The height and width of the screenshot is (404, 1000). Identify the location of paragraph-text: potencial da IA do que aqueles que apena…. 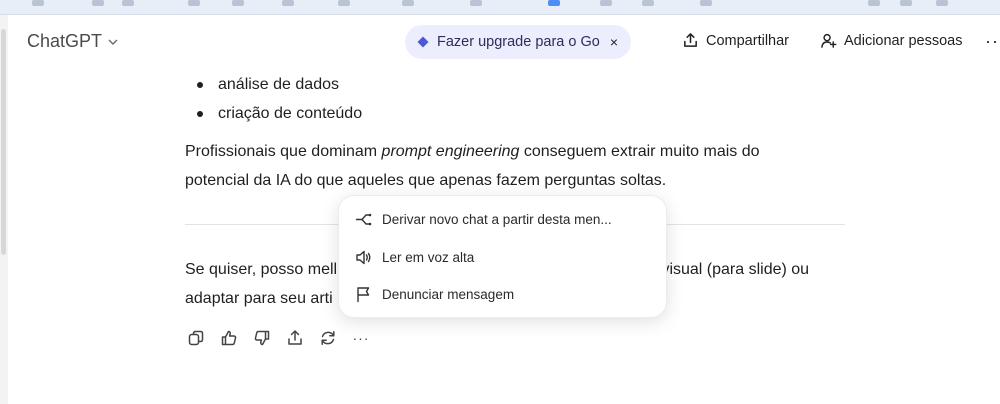
(426, 180).